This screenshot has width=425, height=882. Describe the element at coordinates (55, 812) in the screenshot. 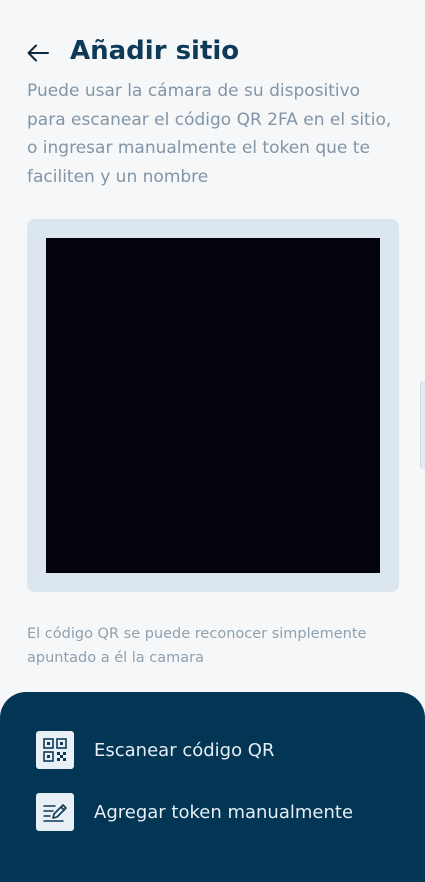

I see `edit-note-icon` at that location.